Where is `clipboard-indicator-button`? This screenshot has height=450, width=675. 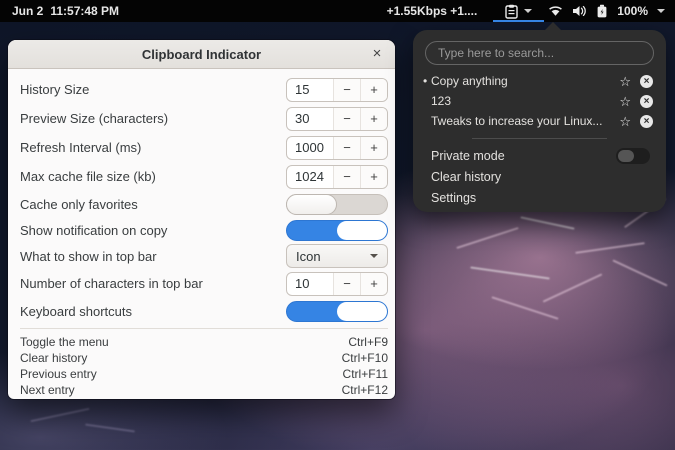
clipboard-indicator-button is located at coordinates (519, 11).